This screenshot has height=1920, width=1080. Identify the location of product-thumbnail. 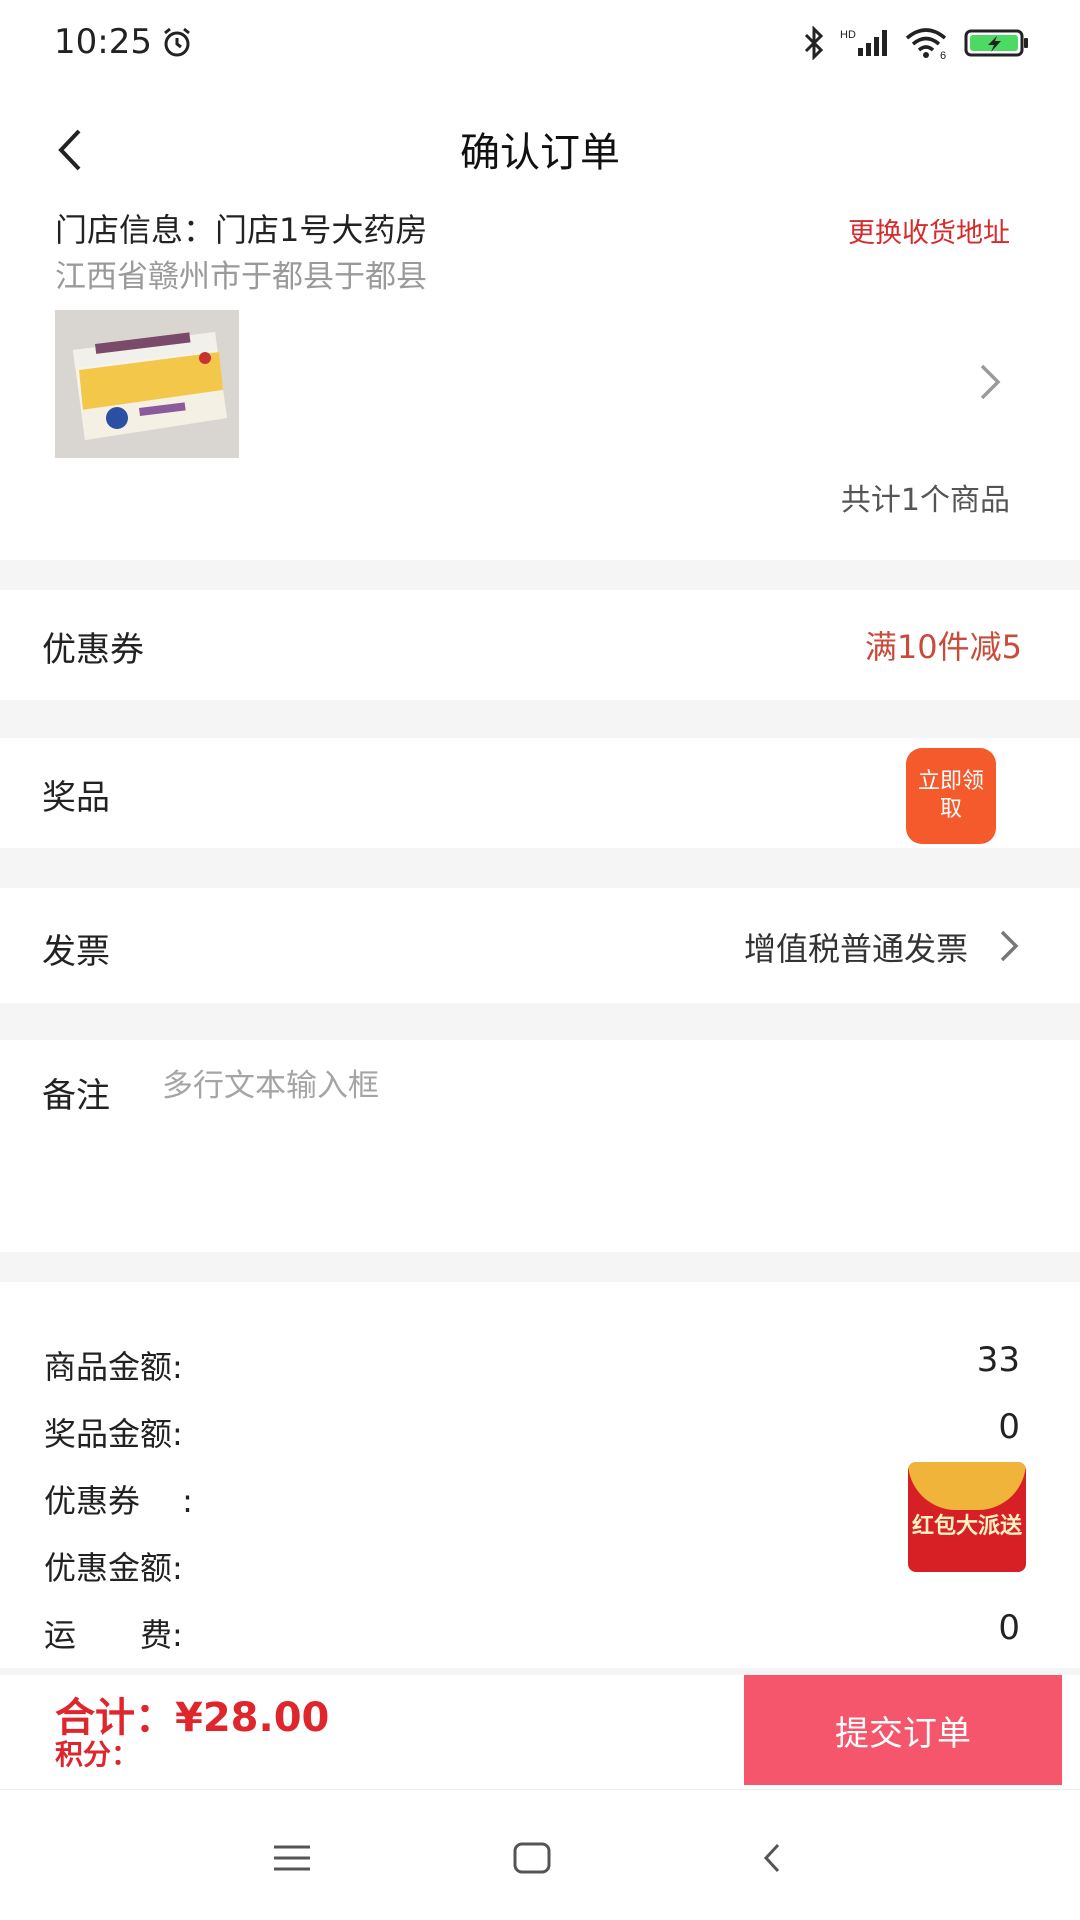
(147, 384).